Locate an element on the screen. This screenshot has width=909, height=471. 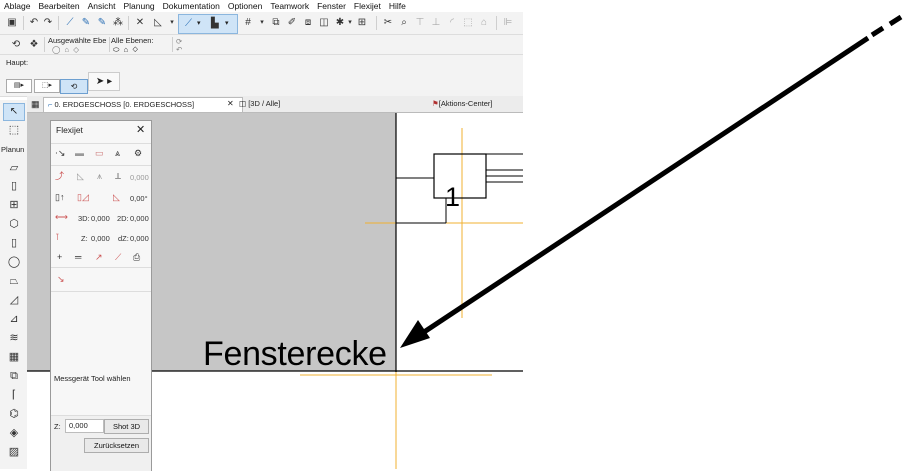
palette-footer: Z: 0,000 Shot 3D Zurücksetzen is located at coordinates (101, 443).